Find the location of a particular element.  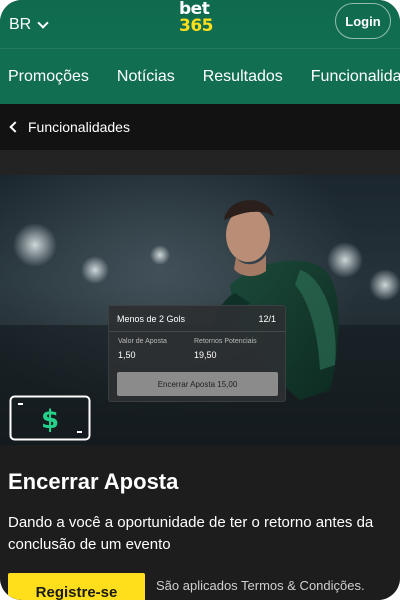

top-bar: BR bet 365 Login is located at coordinates (200, 24).